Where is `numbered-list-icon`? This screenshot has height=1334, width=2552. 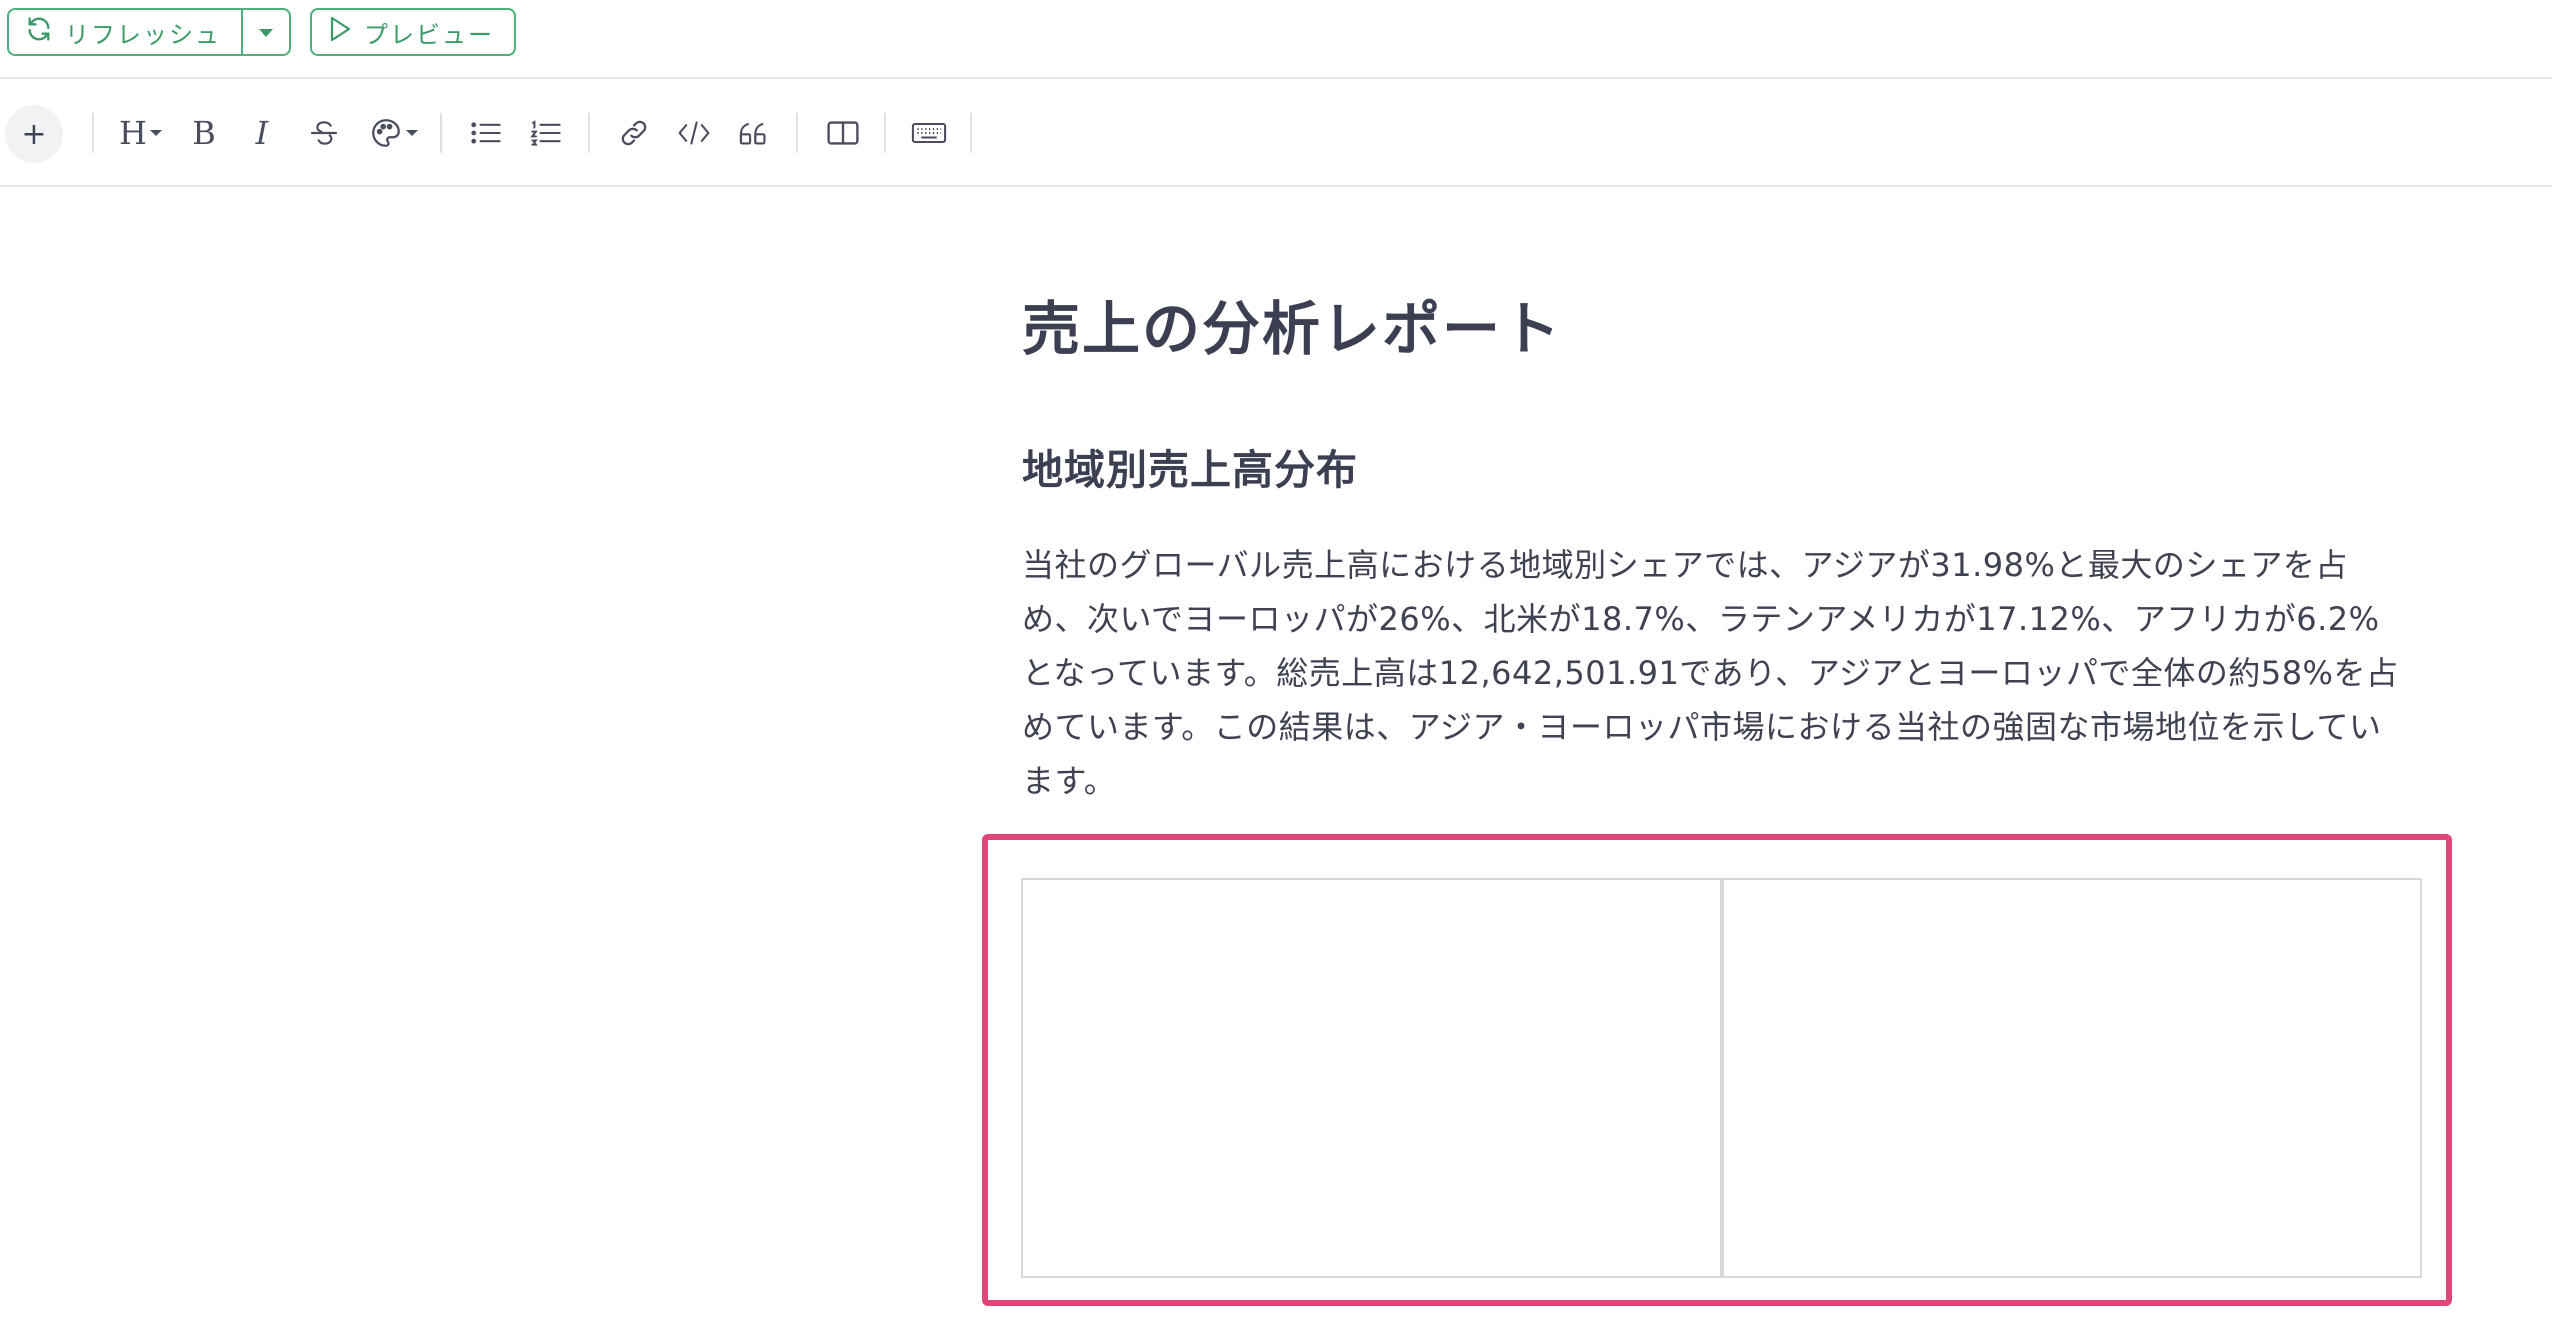 numbered-list-icon is located at coordinates (546, 133).